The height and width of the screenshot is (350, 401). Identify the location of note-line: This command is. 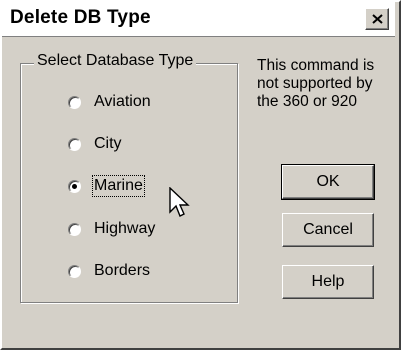
(316, 65).